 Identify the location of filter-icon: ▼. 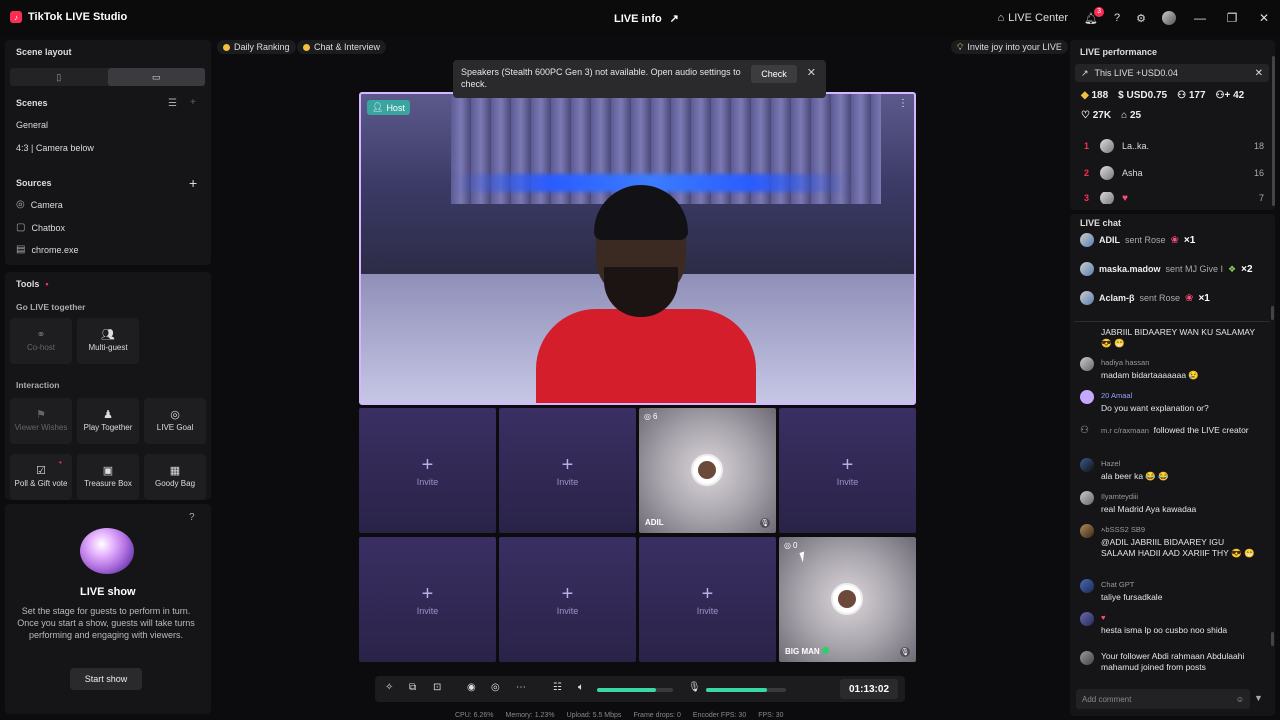
(1258, 698).